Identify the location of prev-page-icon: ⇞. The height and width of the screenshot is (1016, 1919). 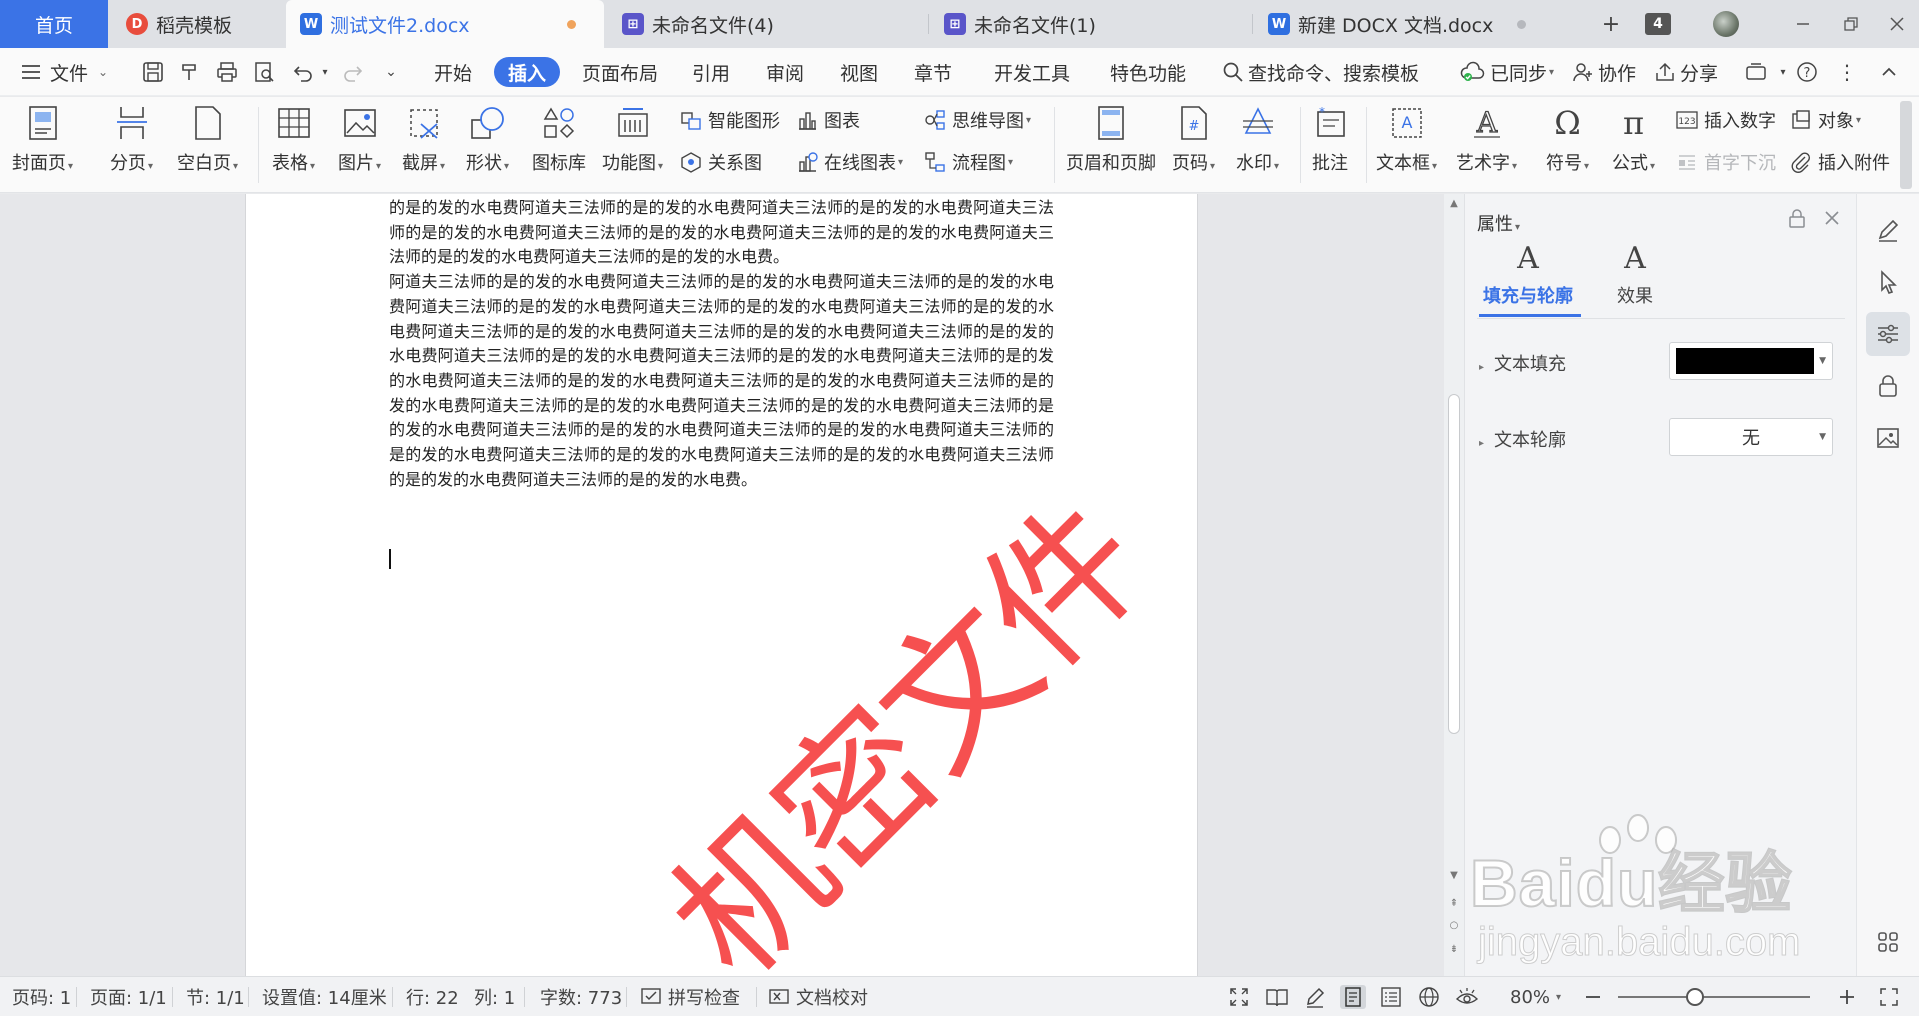
(1454, 903).